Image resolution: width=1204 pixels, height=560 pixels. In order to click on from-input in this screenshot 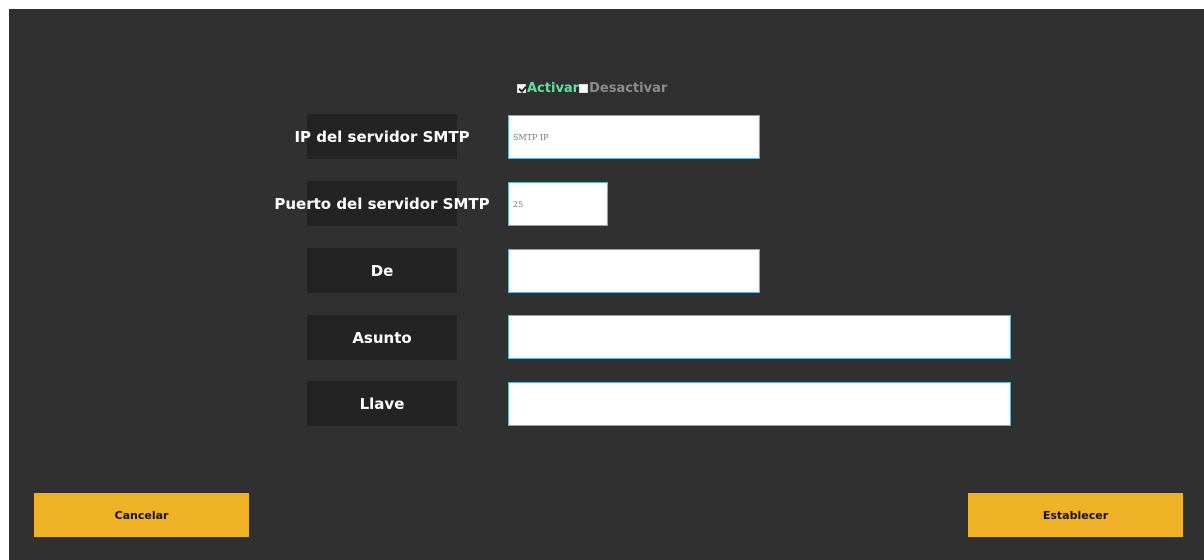, I will do `click(634, 271)`.